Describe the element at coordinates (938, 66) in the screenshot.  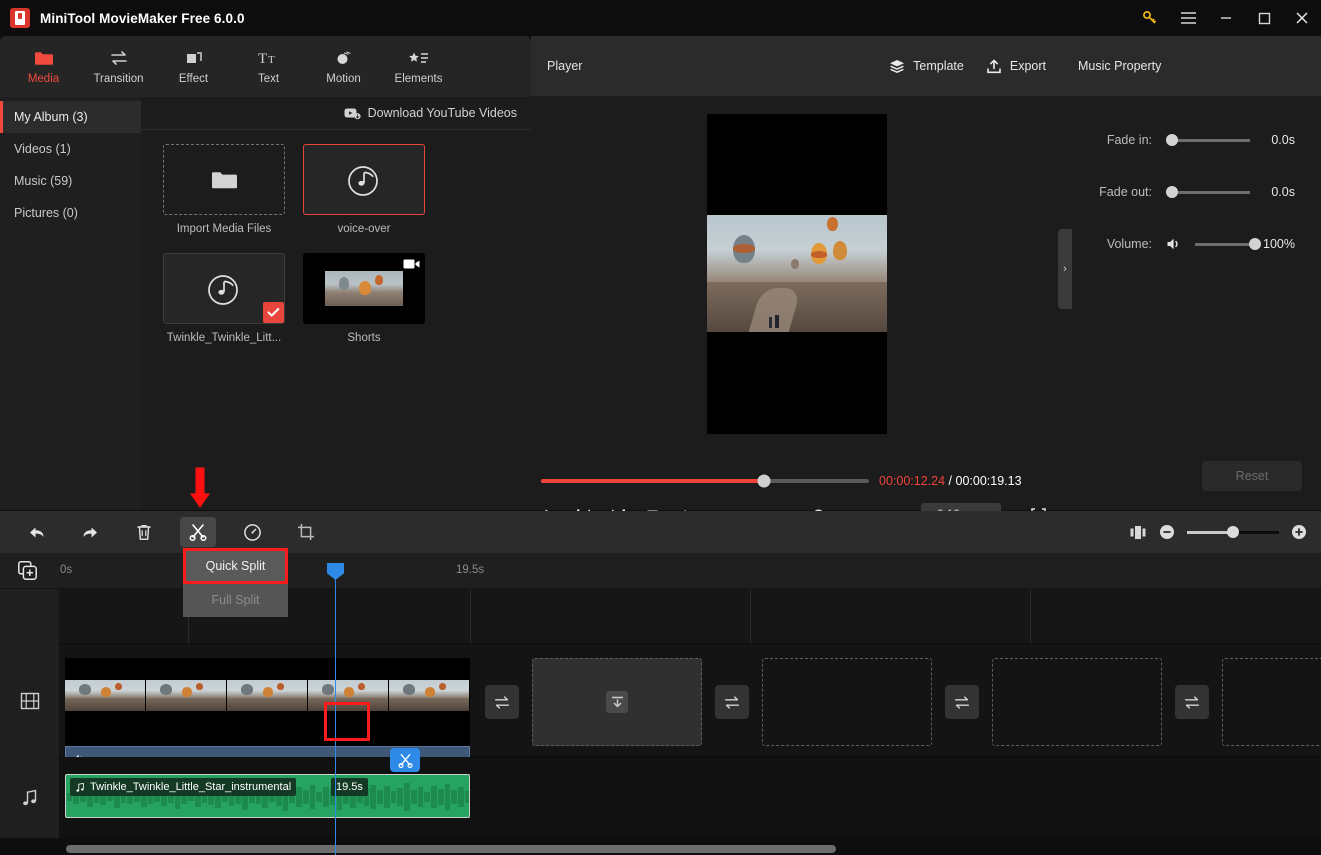
I see `template-label: Template` at that location.